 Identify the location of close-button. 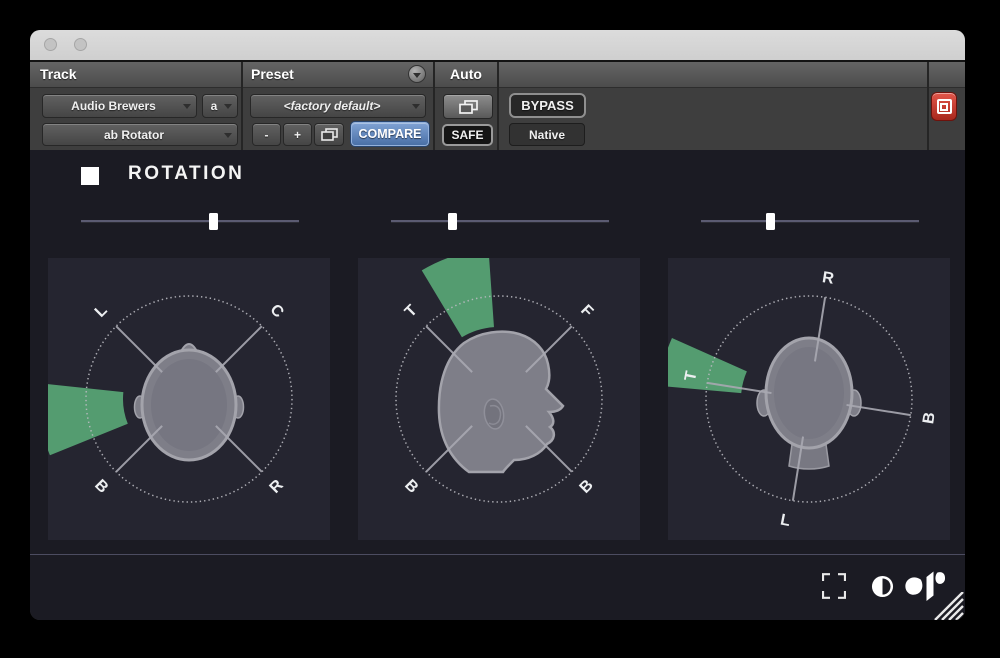
(50, 44).